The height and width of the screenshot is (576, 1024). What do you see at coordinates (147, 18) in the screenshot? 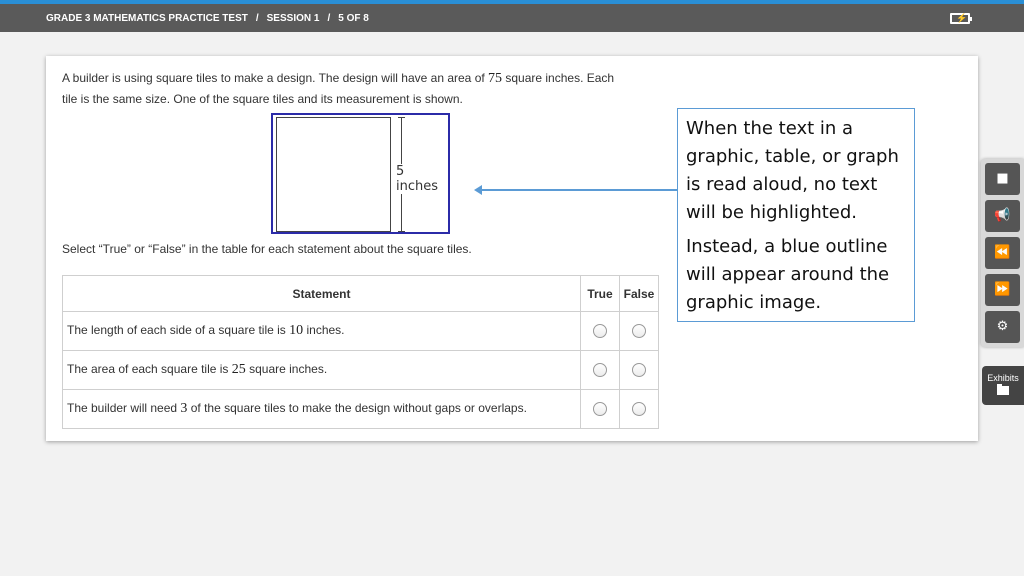
I see `test-title: GRADE 3 MATHEMATICS PRACTICE TEST` at bounding box center [147, 18].